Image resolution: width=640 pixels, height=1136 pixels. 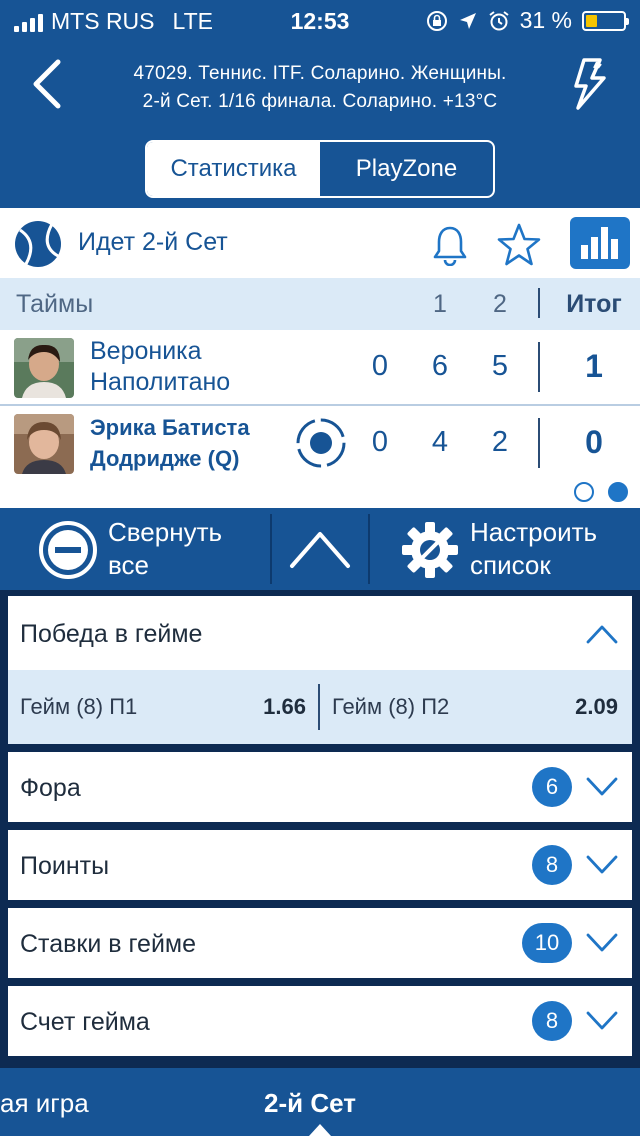 What do you see at coordinates (320, 1021) in the screenshot?
I see `market-group: Счет гейма 8` at bounding box center [320, 1021].